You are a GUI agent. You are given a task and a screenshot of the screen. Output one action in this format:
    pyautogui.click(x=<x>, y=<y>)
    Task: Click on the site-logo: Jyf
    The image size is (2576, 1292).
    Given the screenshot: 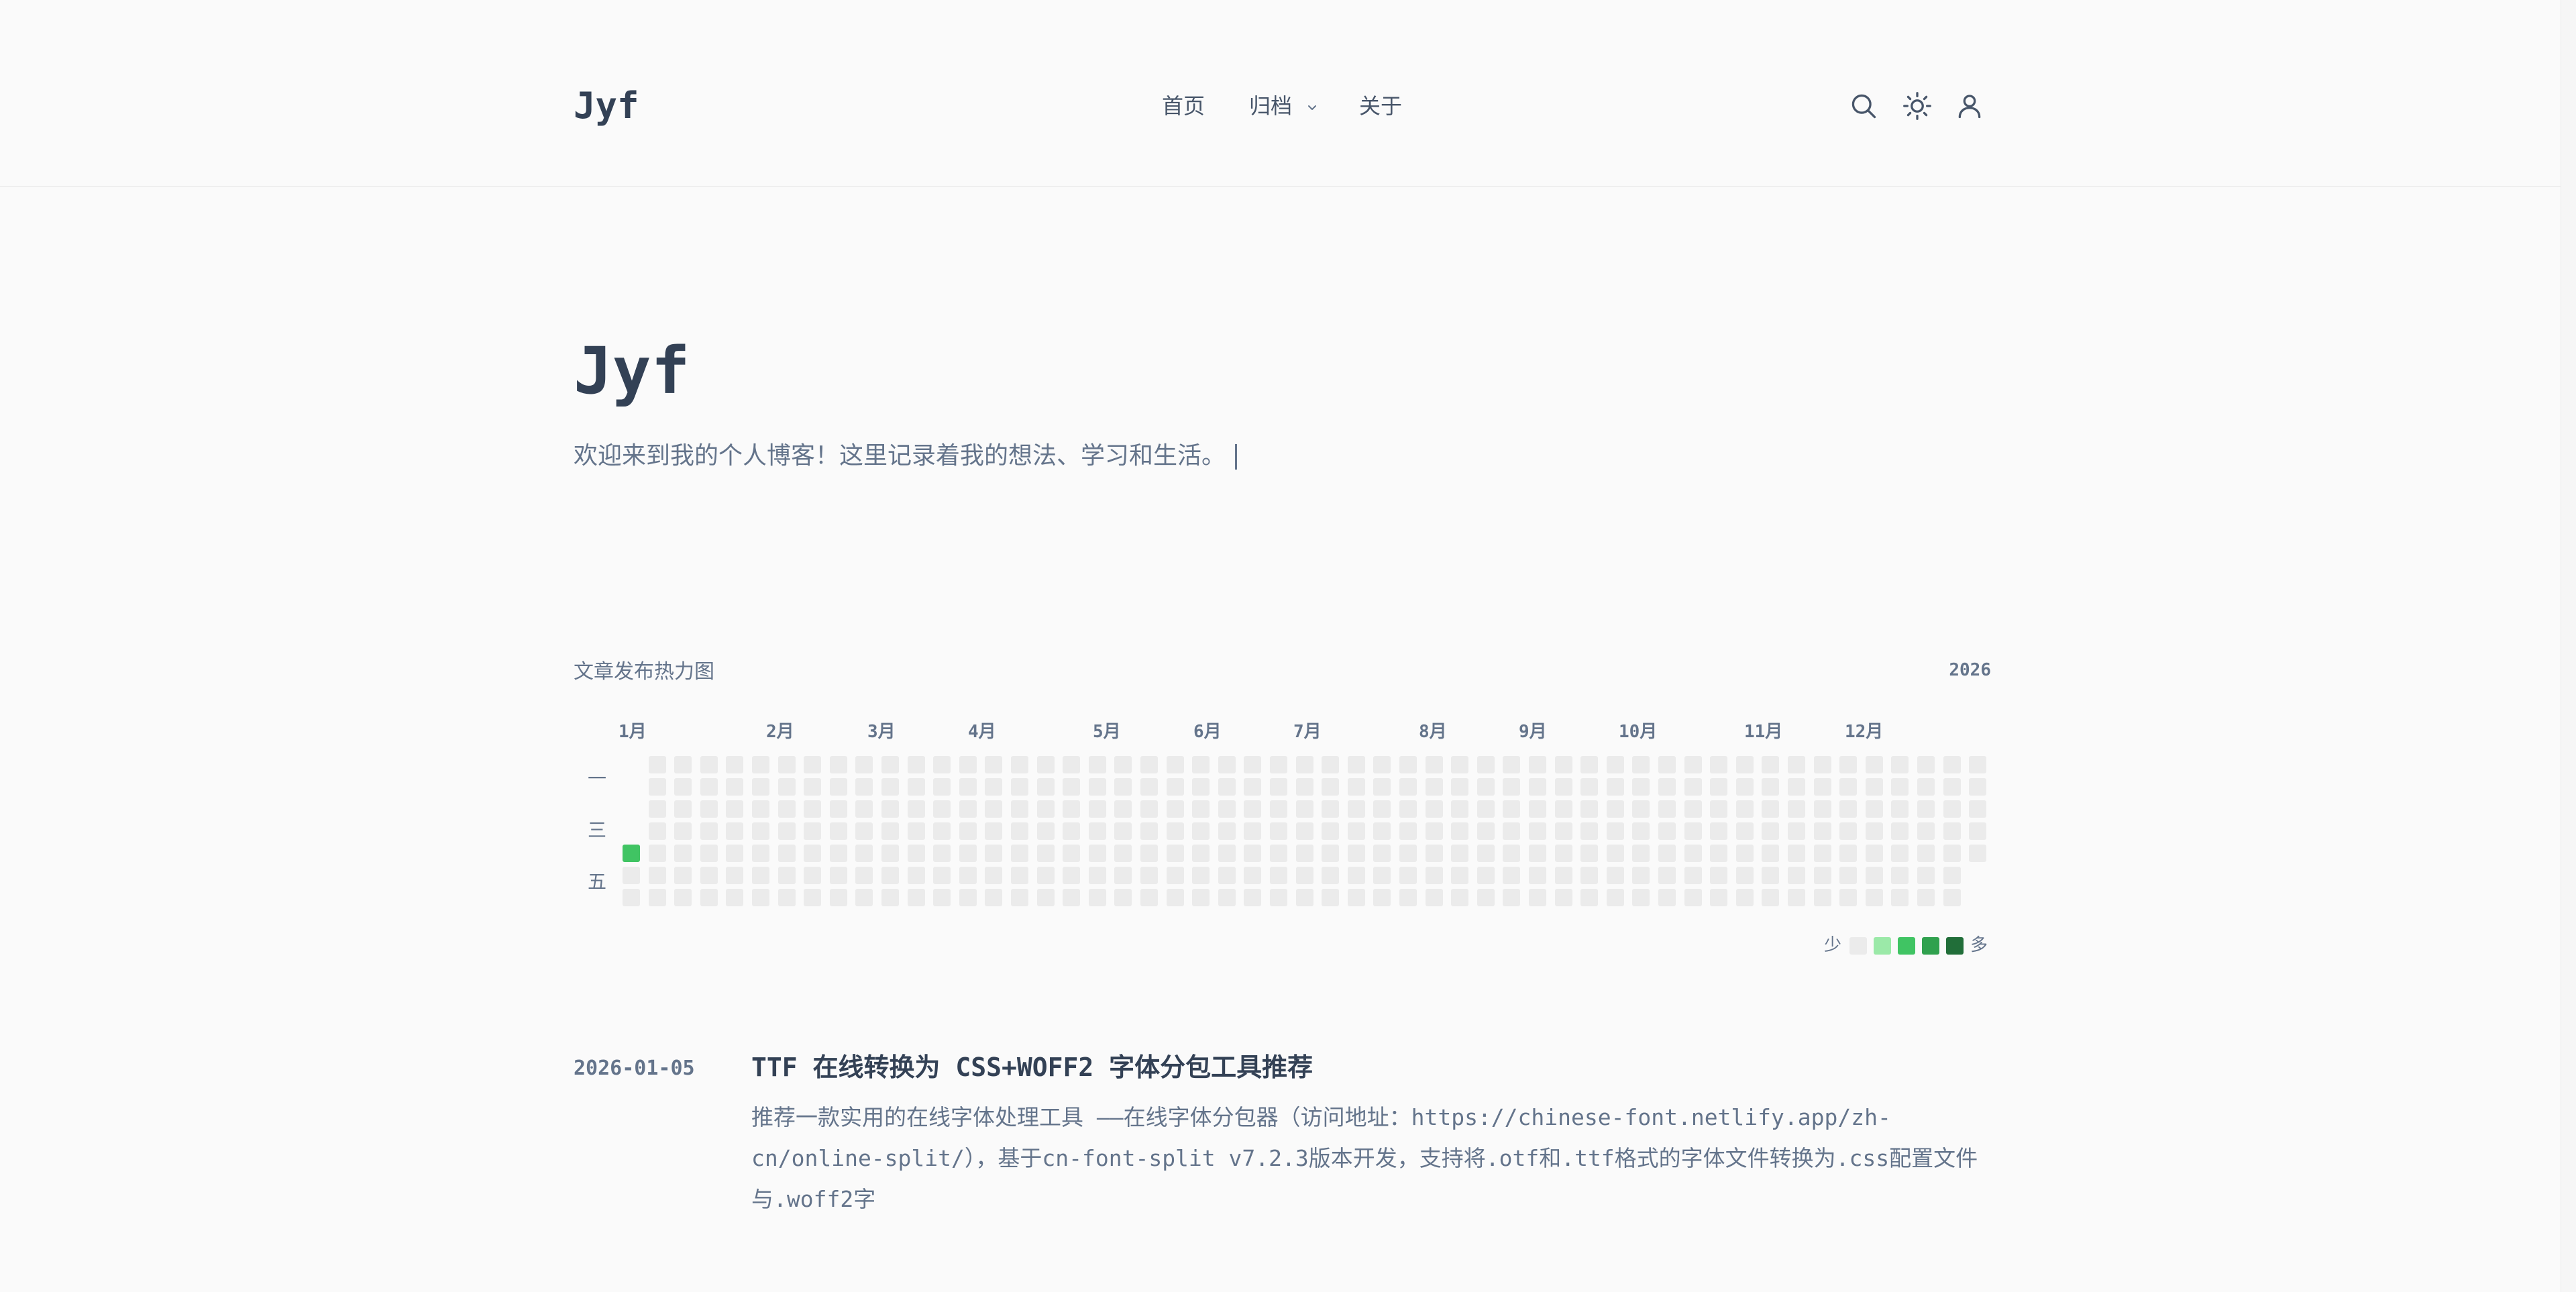 What is the action you would take?
    pyautogui.click(x=606, y=106)
    